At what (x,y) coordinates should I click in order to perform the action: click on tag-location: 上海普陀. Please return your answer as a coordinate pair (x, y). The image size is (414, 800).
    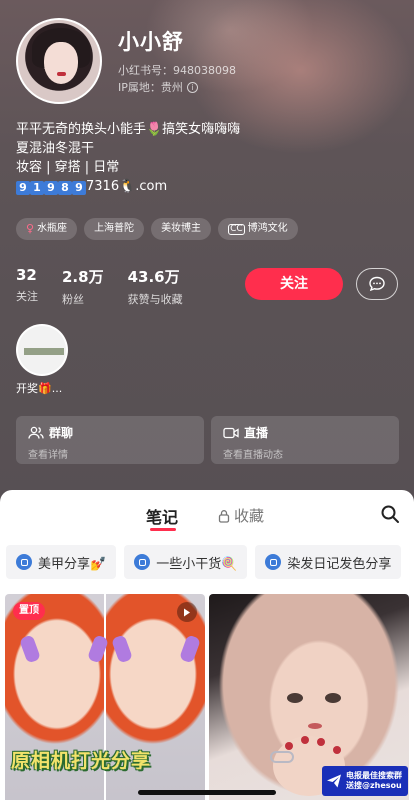
    Looking at the image, I should click on (114, 229).